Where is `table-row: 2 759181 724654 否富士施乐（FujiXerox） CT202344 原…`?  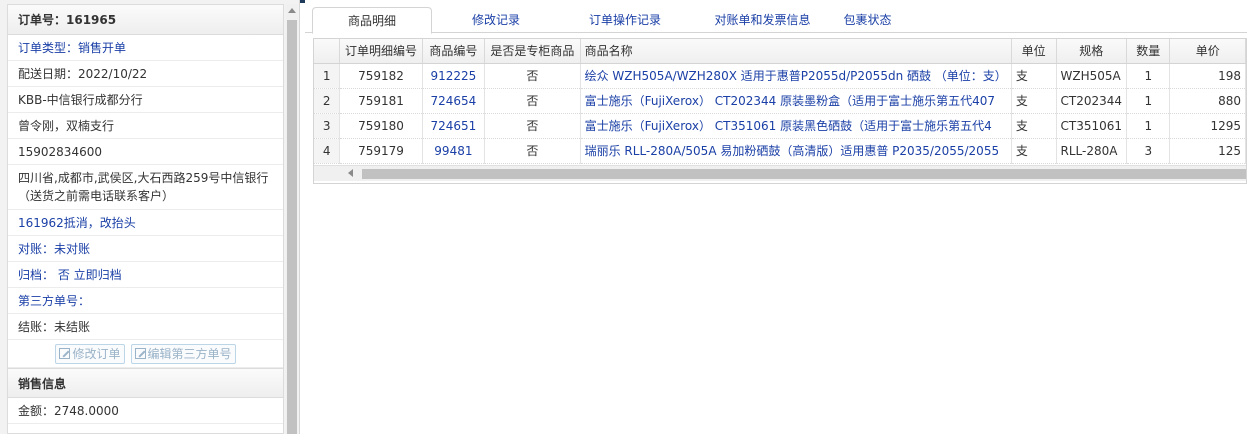 table-row: 2 759181 724654 否富士施乐（FujiXerox） CT202344 原… is located at coordinates (780, 101).